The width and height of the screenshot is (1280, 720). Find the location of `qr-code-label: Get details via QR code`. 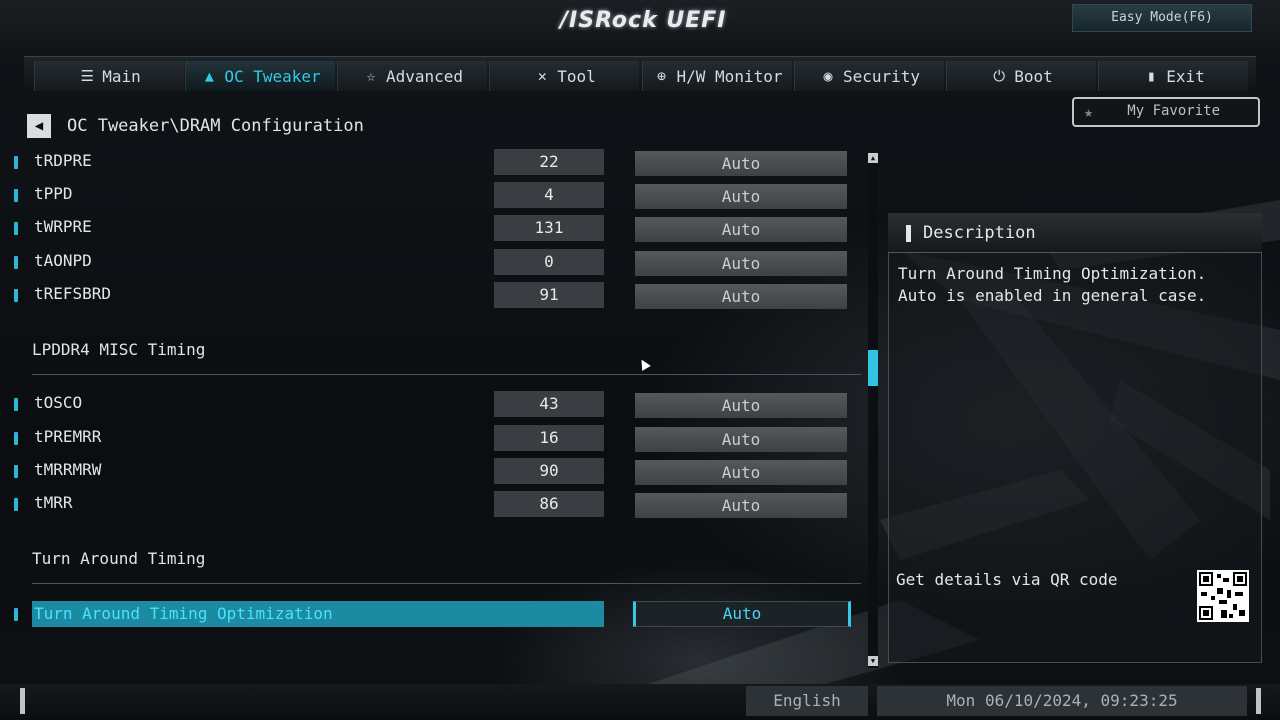

qr-code-label: Get details via QR code is located at coordinates (1007, 579).